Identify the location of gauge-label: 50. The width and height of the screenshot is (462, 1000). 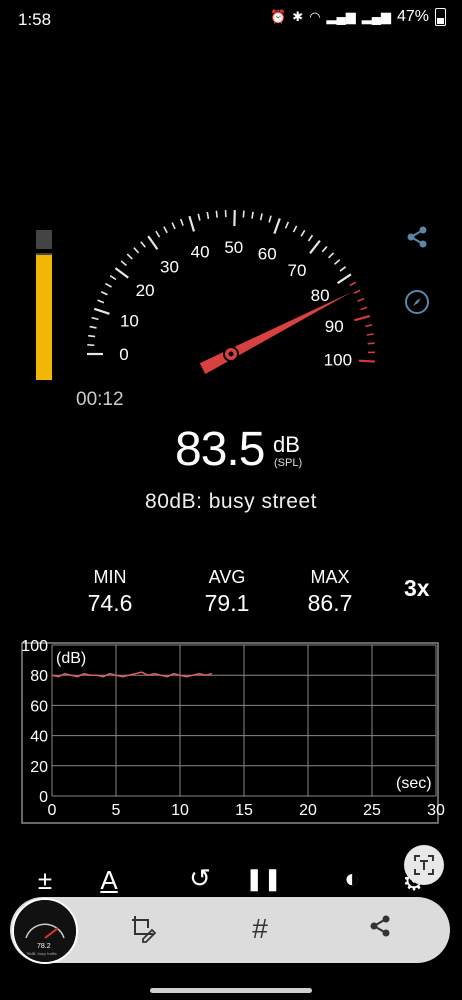
(233, 247).